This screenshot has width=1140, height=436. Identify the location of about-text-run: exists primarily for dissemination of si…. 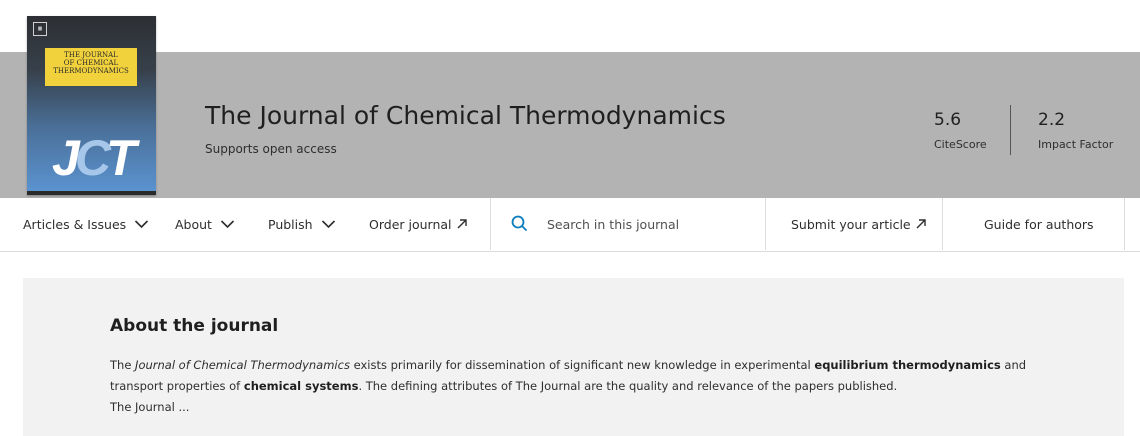
(582, 365).